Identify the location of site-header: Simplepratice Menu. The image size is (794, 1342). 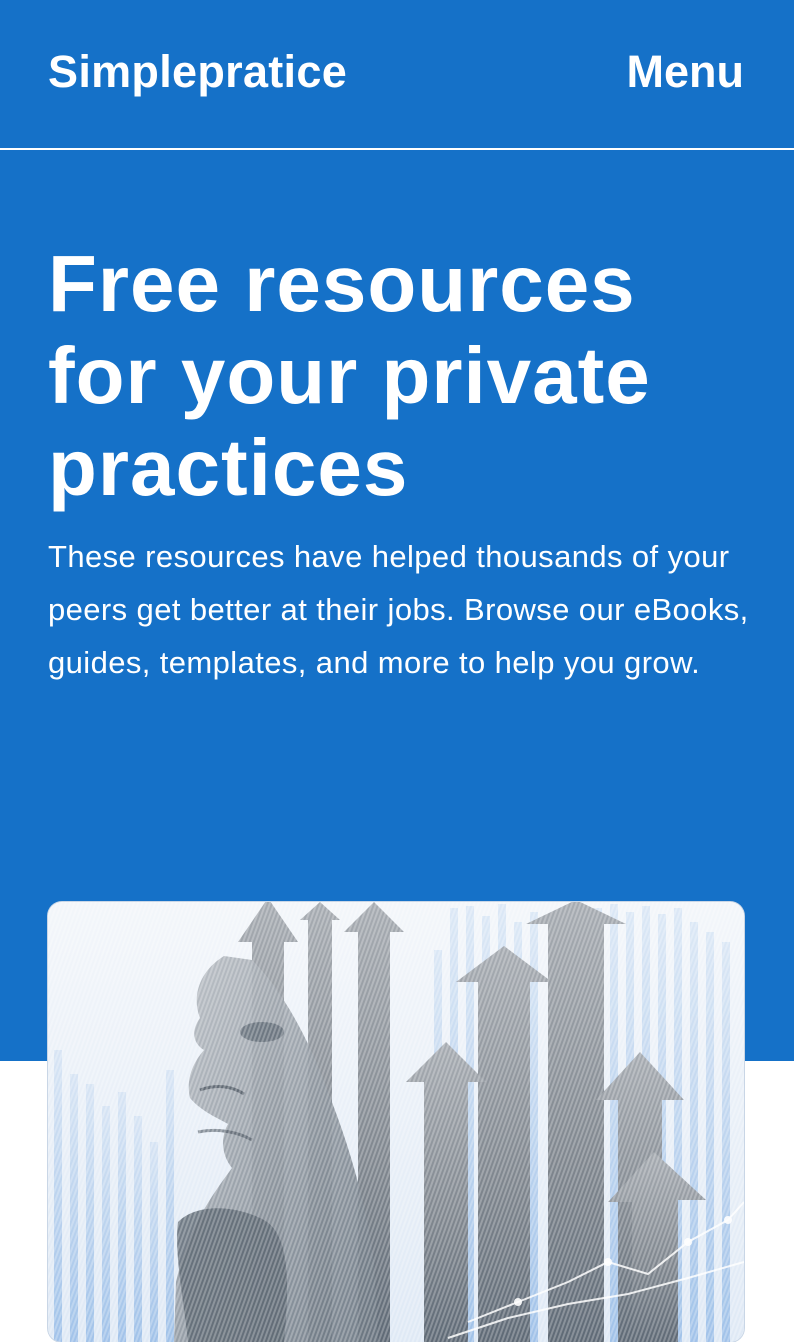
(397, 75).